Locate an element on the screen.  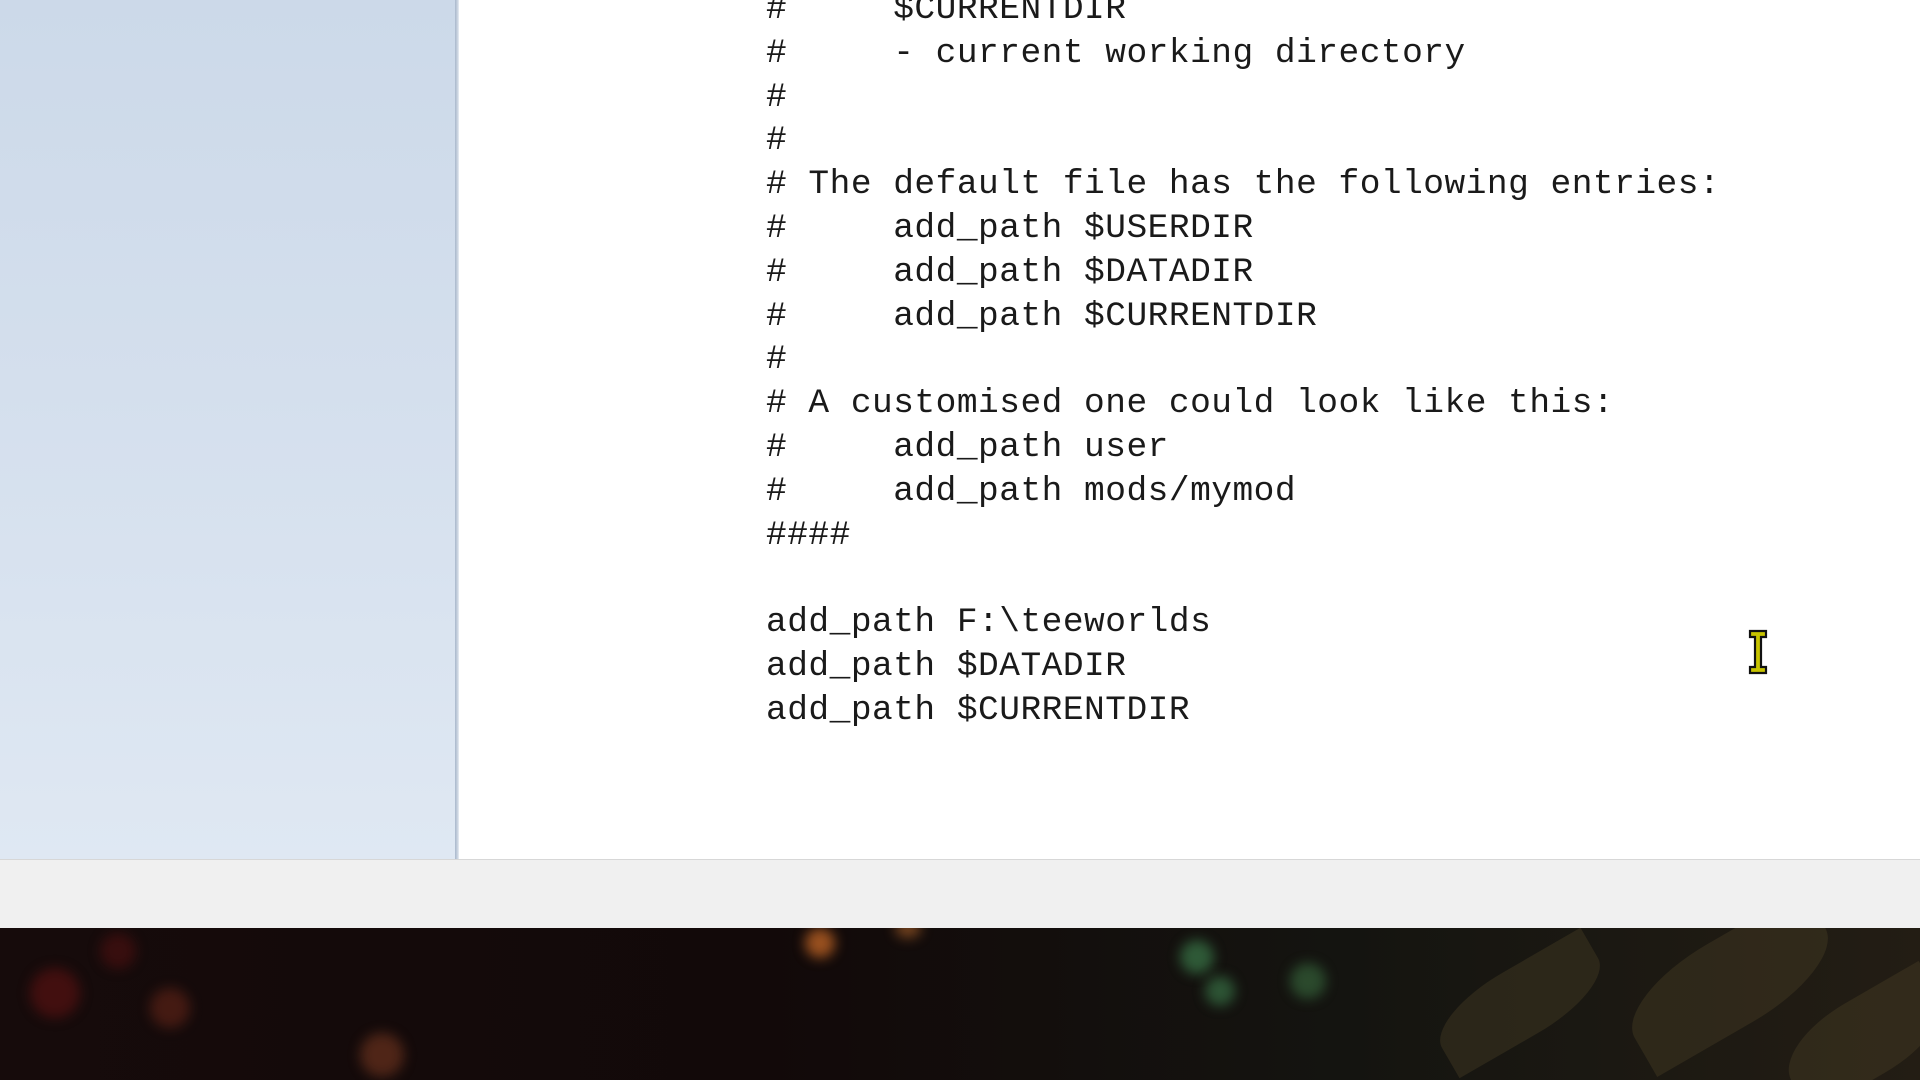
code-line: add_path $DATADIR is located at coordinates (946, 666).